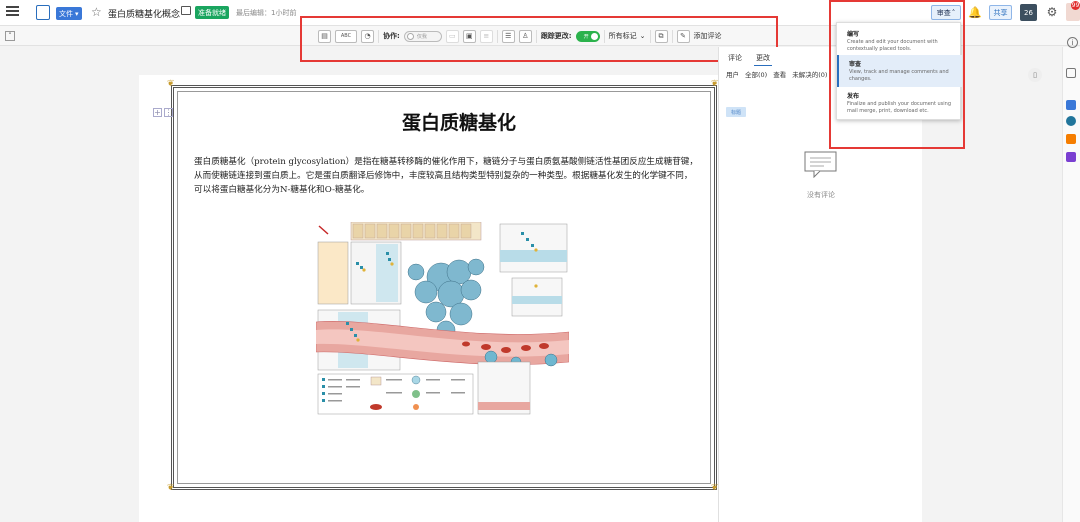 This screenshot has height=522, width=1080. What do you see at coordinates (1071, 121) in the screenshot?
I see `wordpress-icon` at bounding box center [1071, 121].